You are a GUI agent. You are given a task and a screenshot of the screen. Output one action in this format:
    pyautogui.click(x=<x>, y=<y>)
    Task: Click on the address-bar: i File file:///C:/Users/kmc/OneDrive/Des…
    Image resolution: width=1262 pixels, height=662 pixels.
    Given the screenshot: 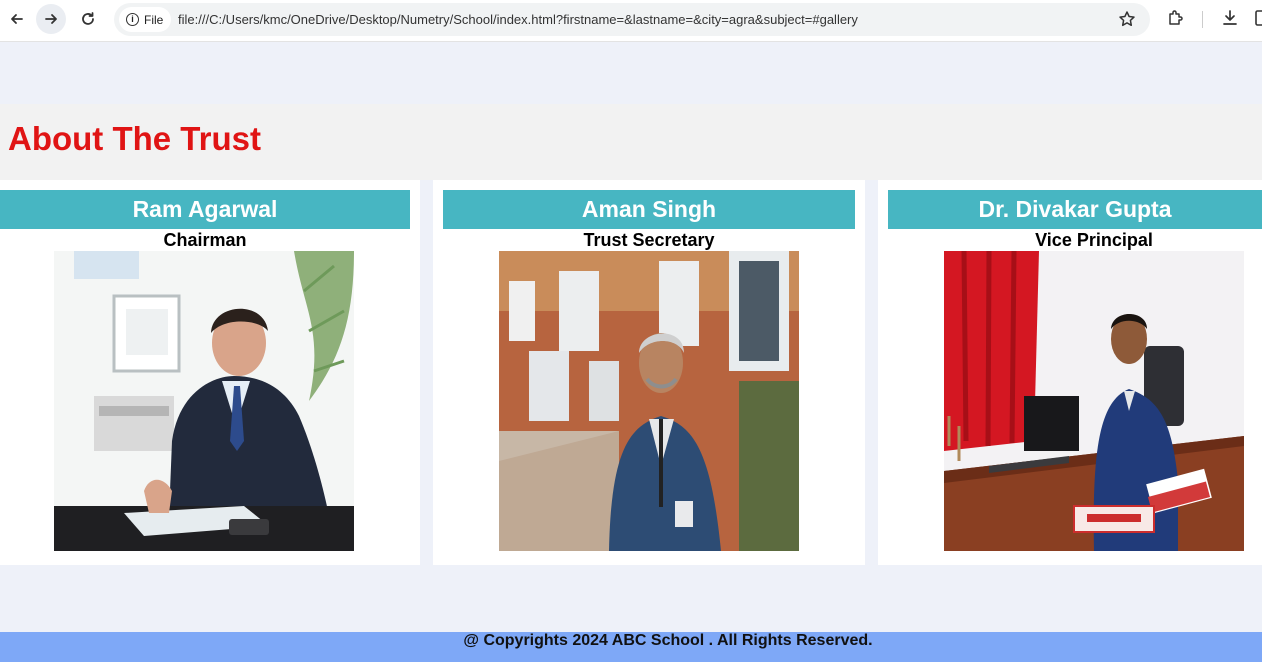 What is the action you would take?
    pyautogui.click(x=632, y=19)
    